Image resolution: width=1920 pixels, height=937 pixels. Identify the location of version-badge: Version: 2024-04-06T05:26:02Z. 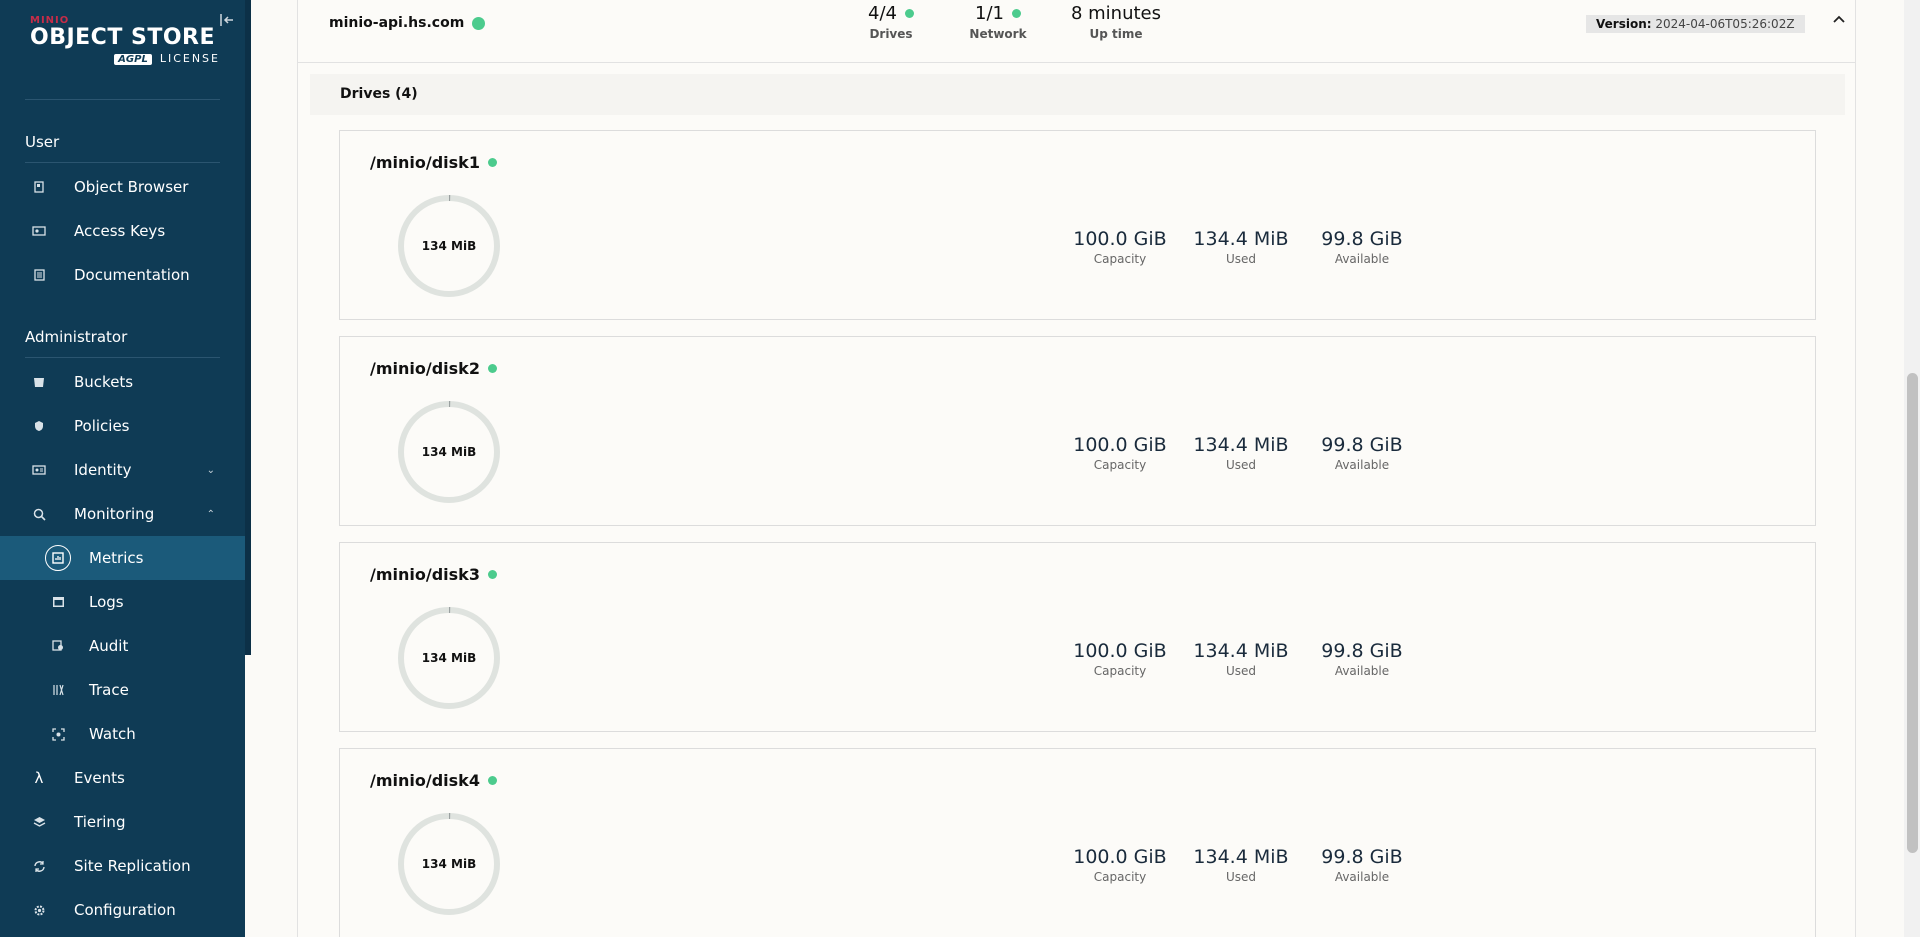
(1695, 24).